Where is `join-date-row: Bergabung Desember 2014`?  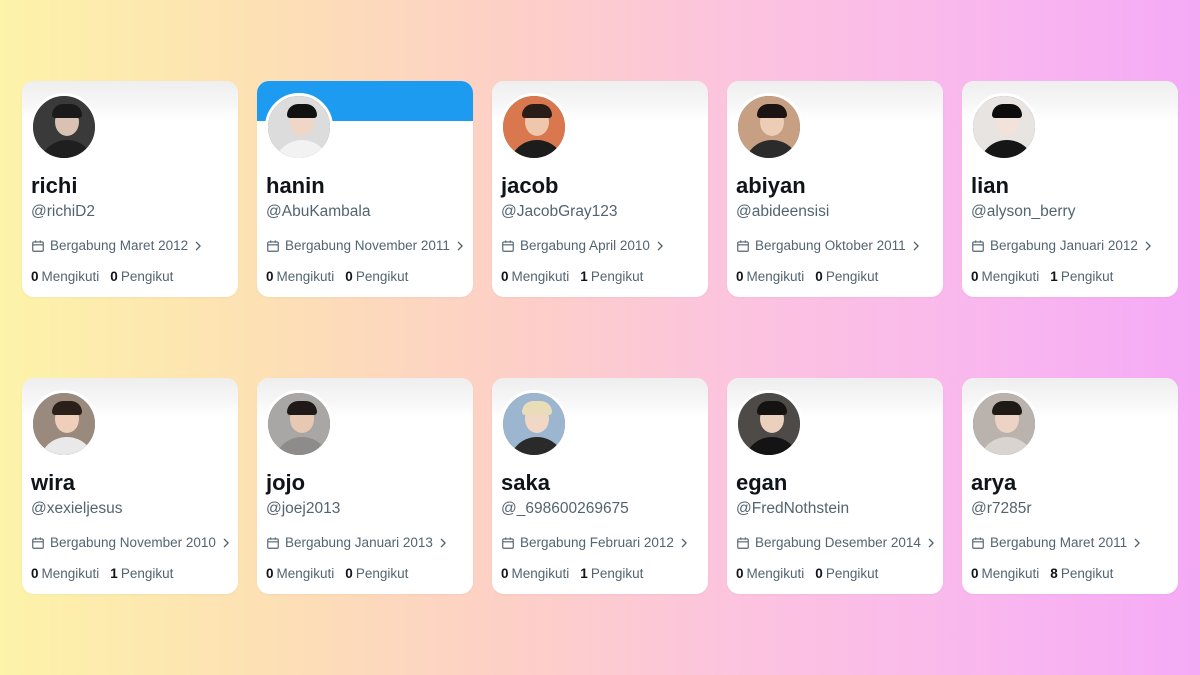
join-date-row: Bergabung Desember 2014 is located at coordinates (836, 542).